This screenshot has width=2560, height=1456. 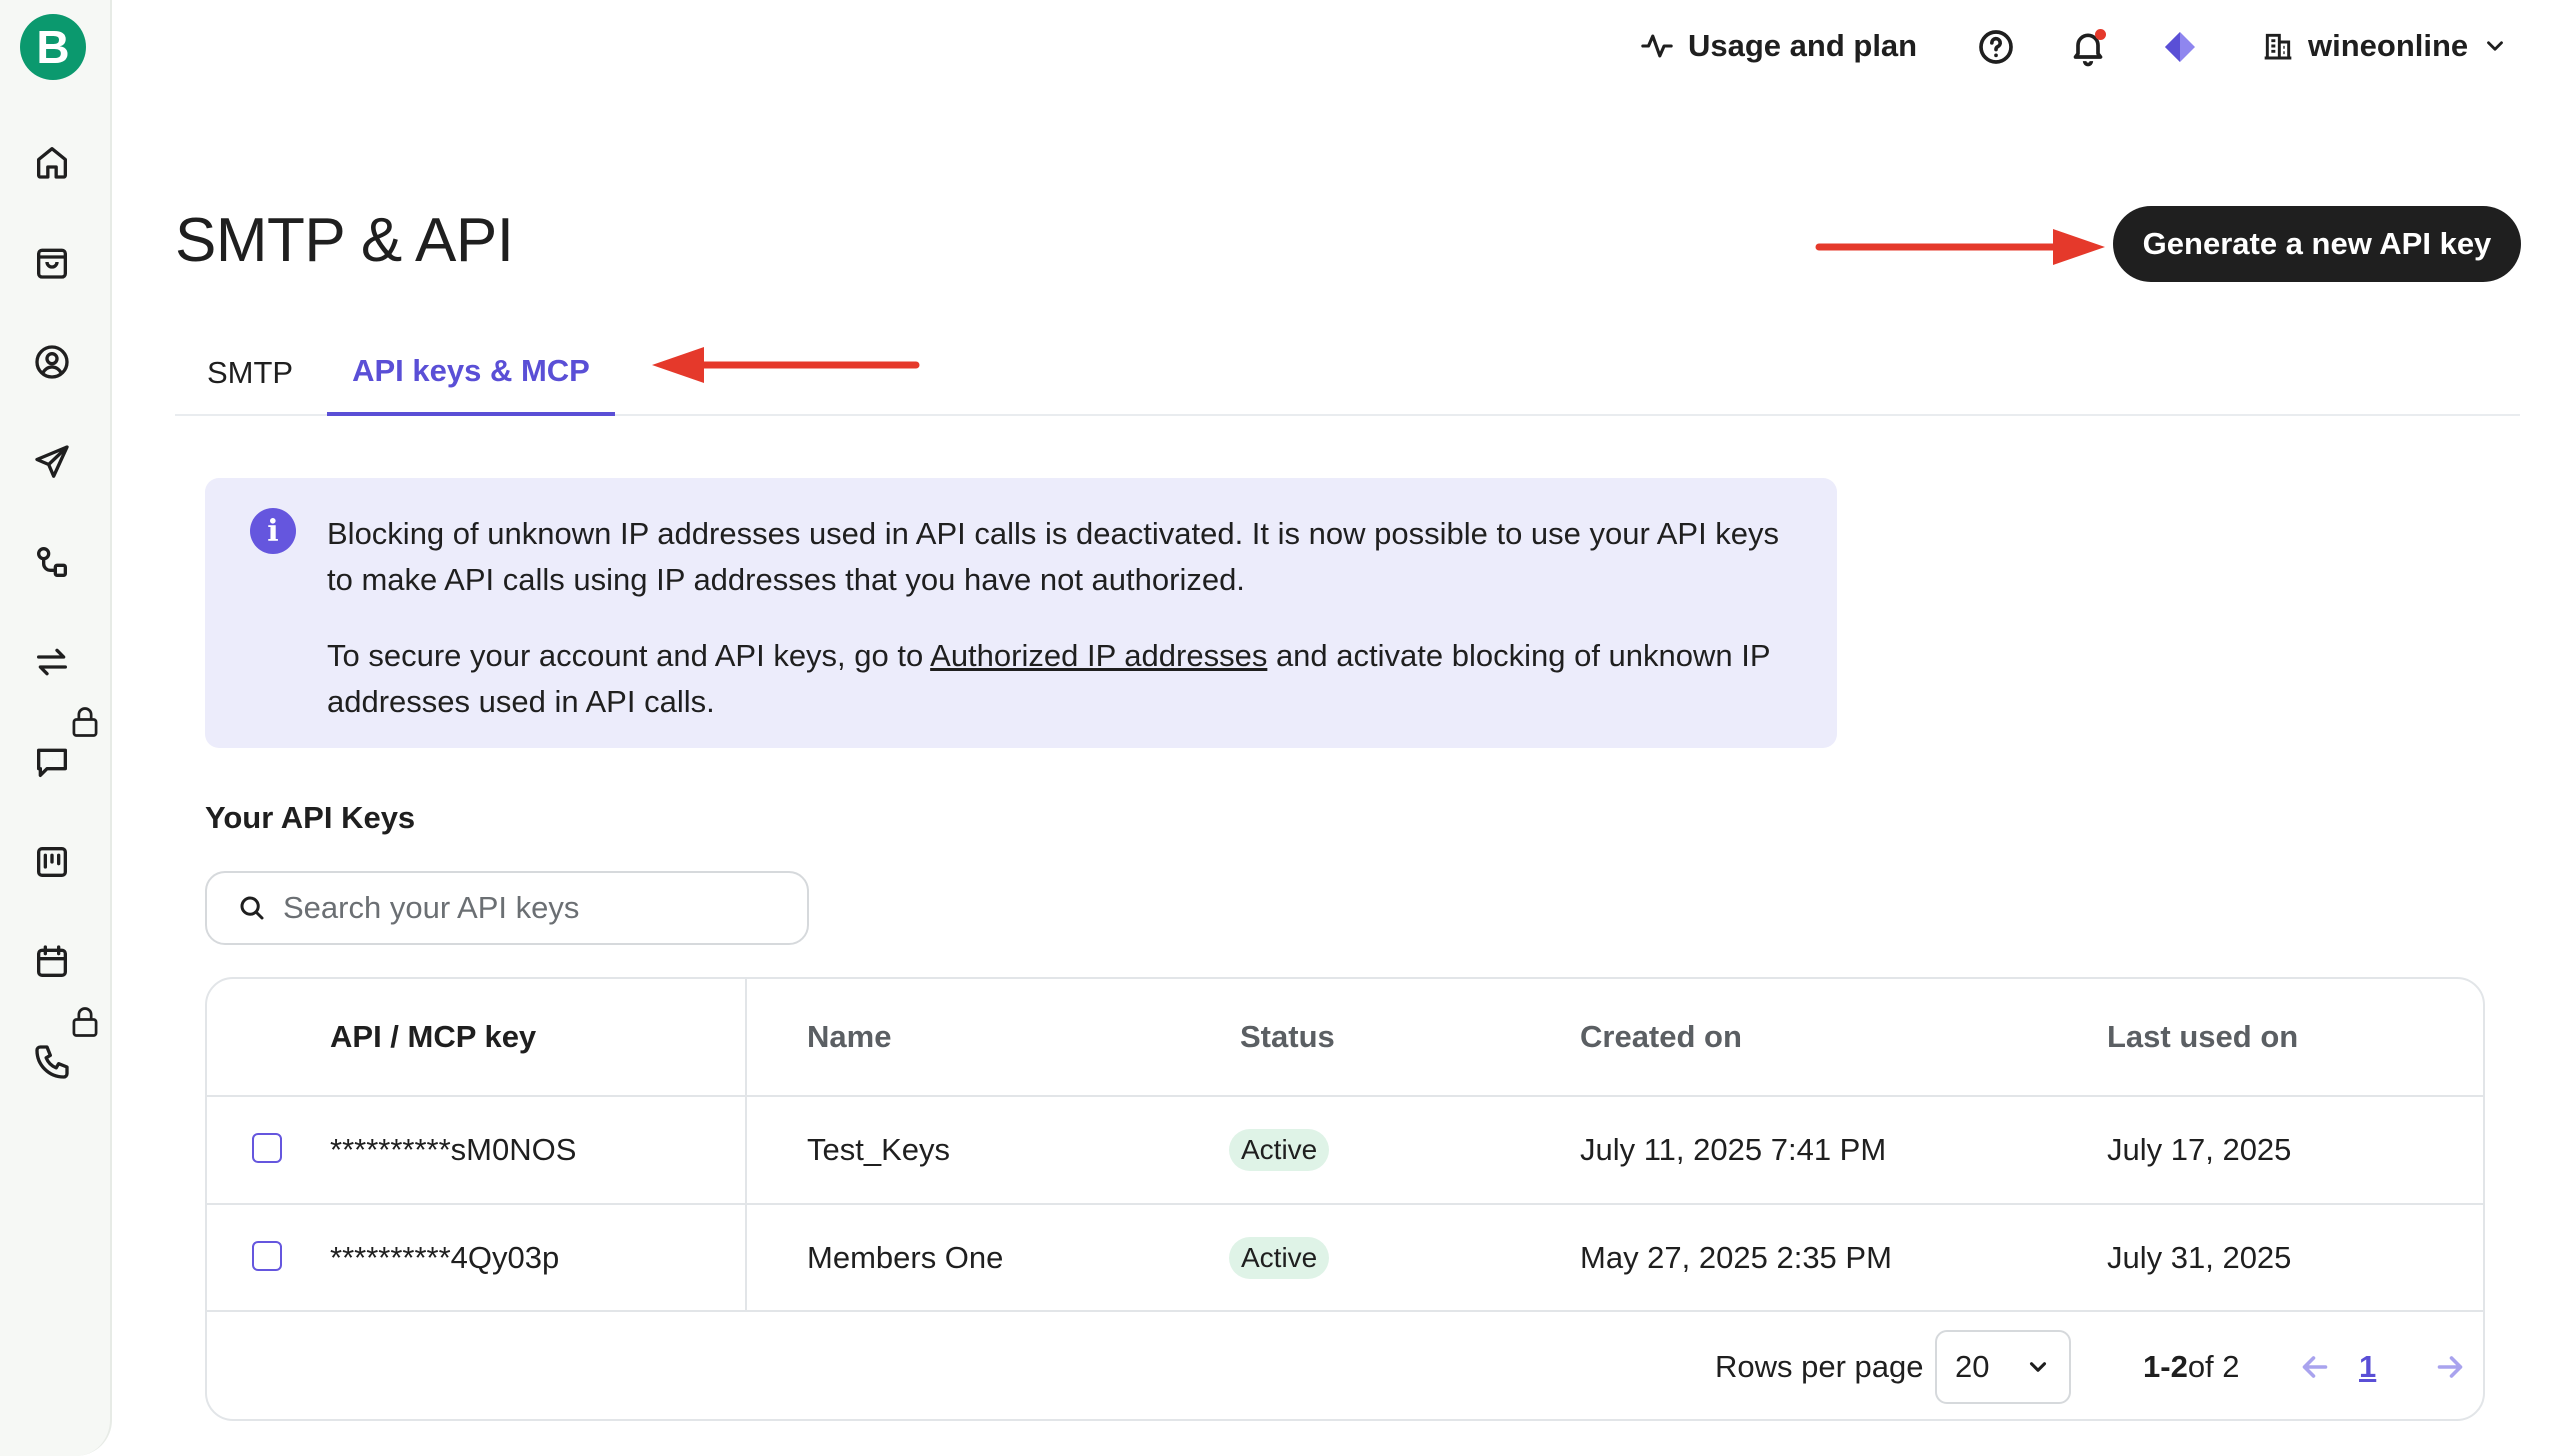 I want to click on meetings-icon, so click(x=52, y=962).